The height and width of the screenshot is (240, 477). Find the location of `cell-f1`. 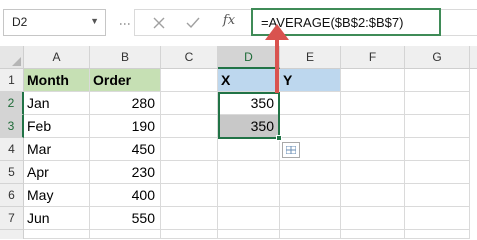

cell-f1 is located at coordinates (373, 80).